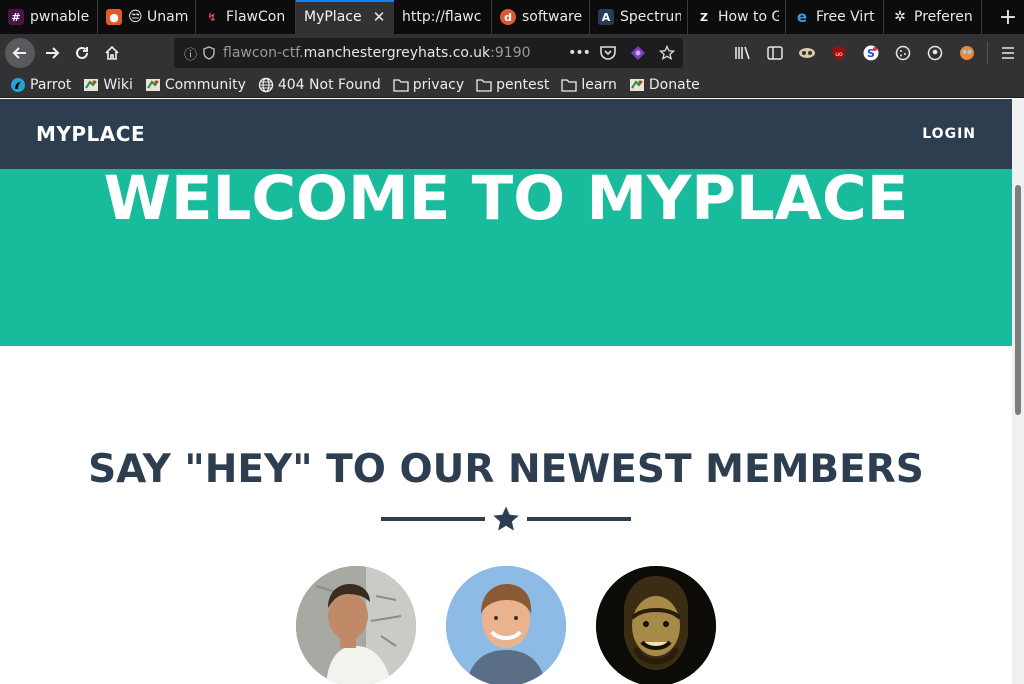  What do you see at coordinates (506, 518) in the screenshot?
I see `star-icon` at bounding box center [506, 518].